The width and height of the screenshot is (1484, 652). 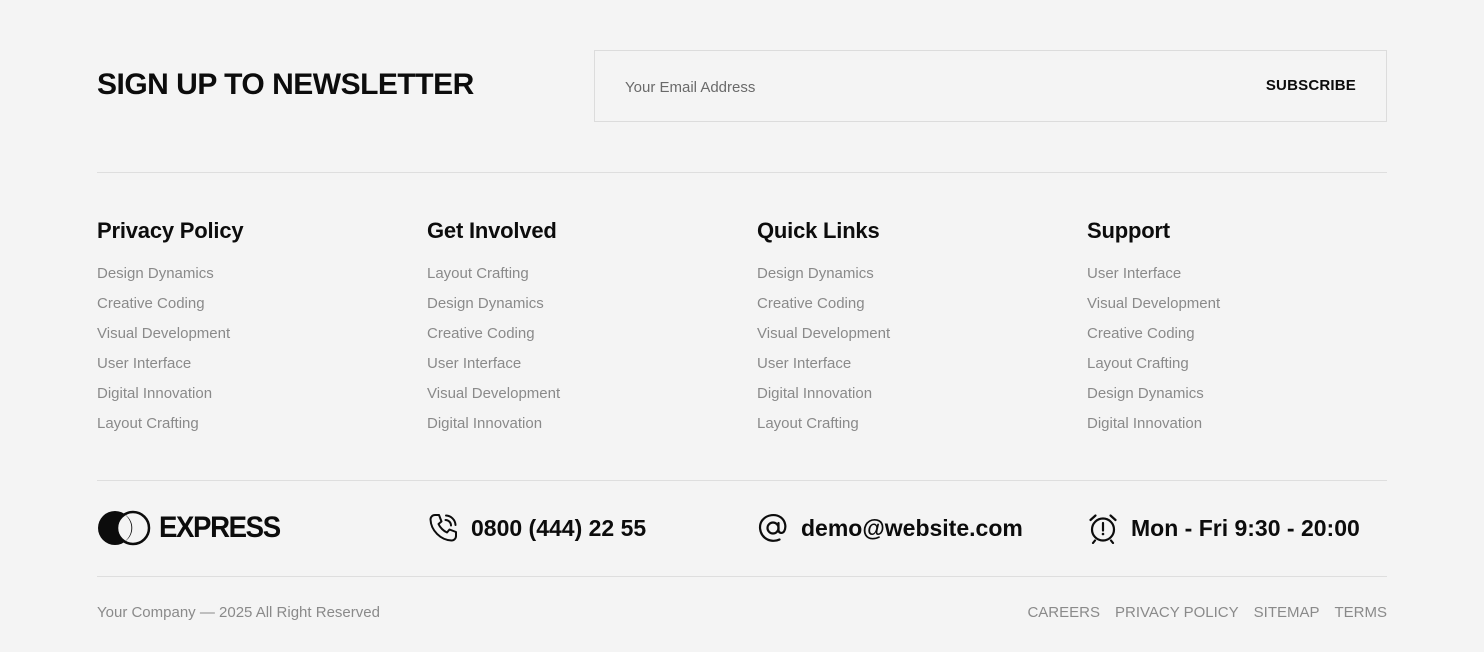 I want to click on logo-mark-icon, so click(x=124, y=528).